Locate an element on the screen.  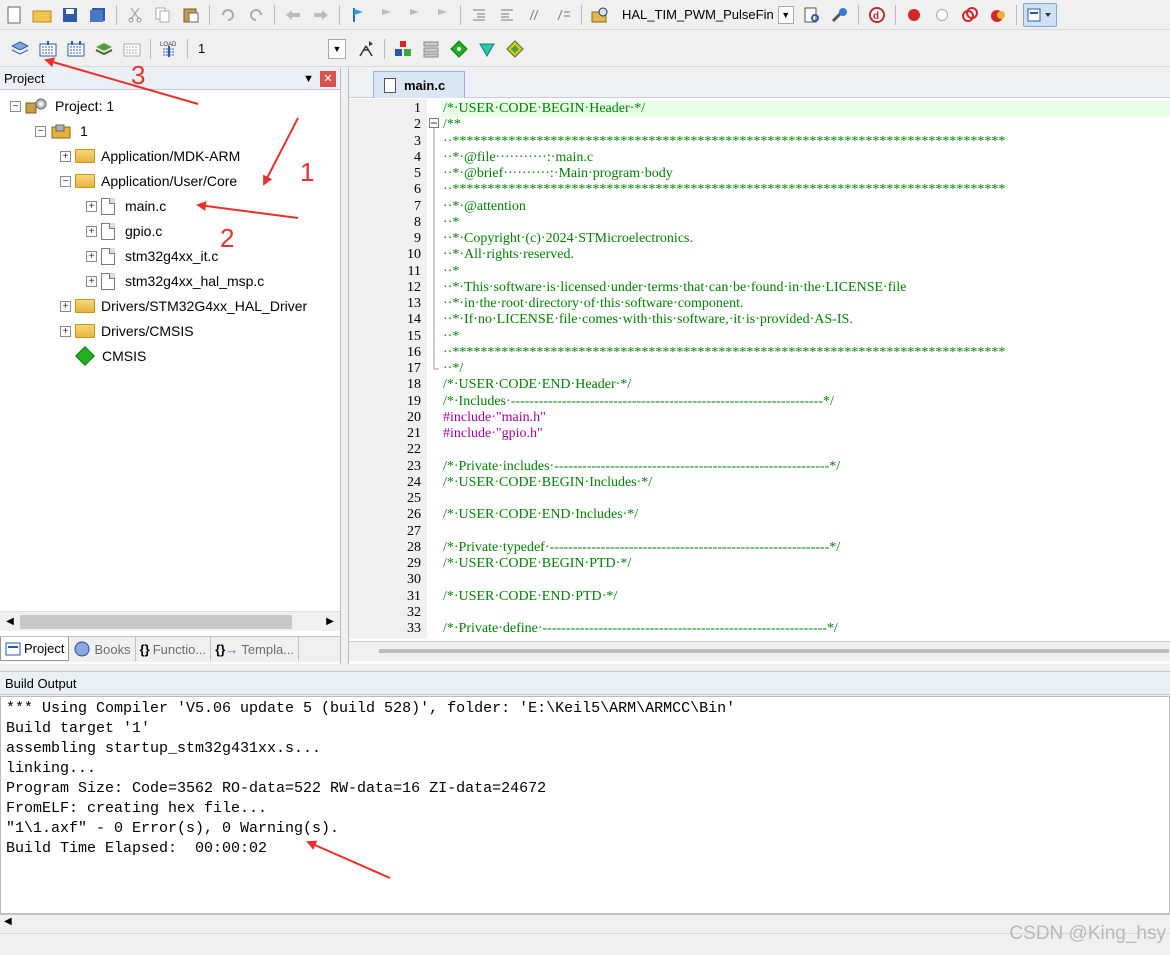
line-number: 21 is located at coordinates (414, 433).